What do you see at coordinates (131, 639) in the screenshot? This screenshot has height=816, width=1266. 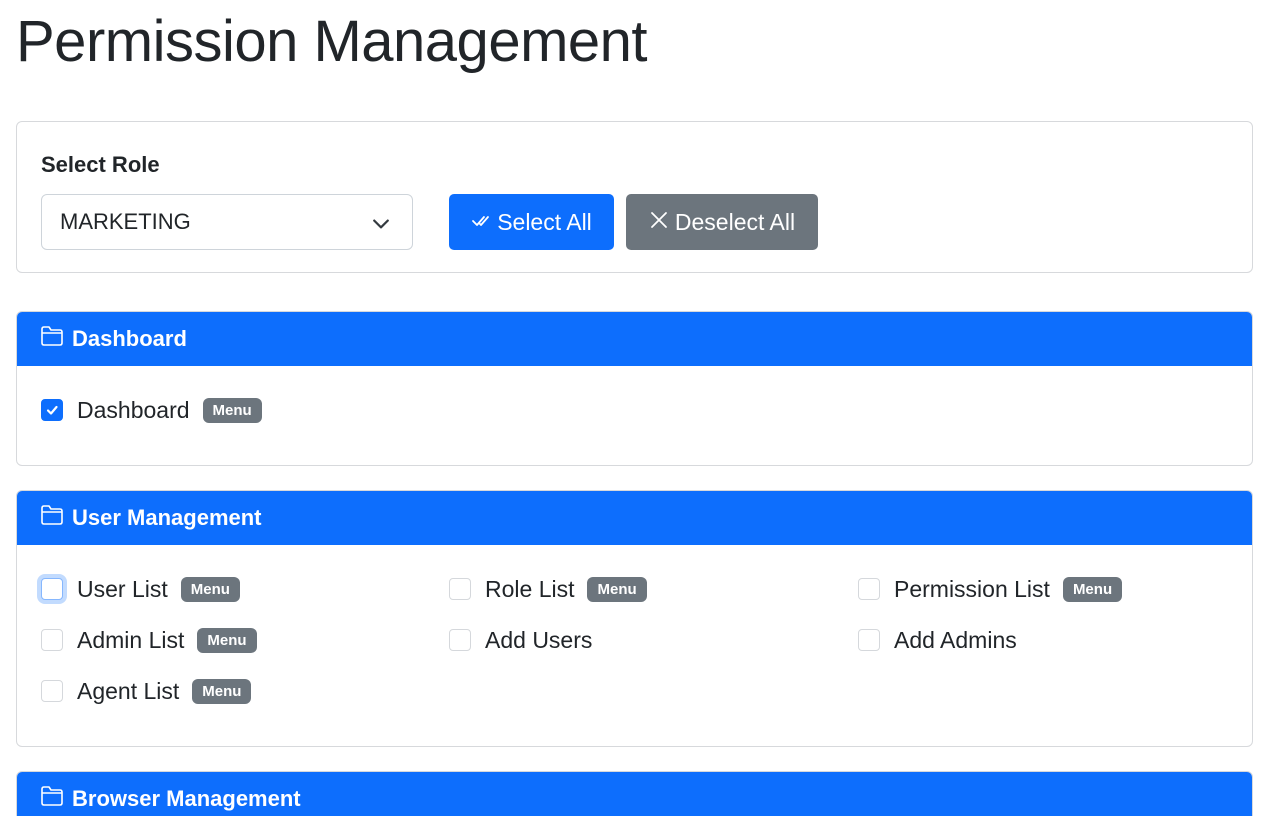 I see `permission-label: Admin List` at bounding box center [131, 639].